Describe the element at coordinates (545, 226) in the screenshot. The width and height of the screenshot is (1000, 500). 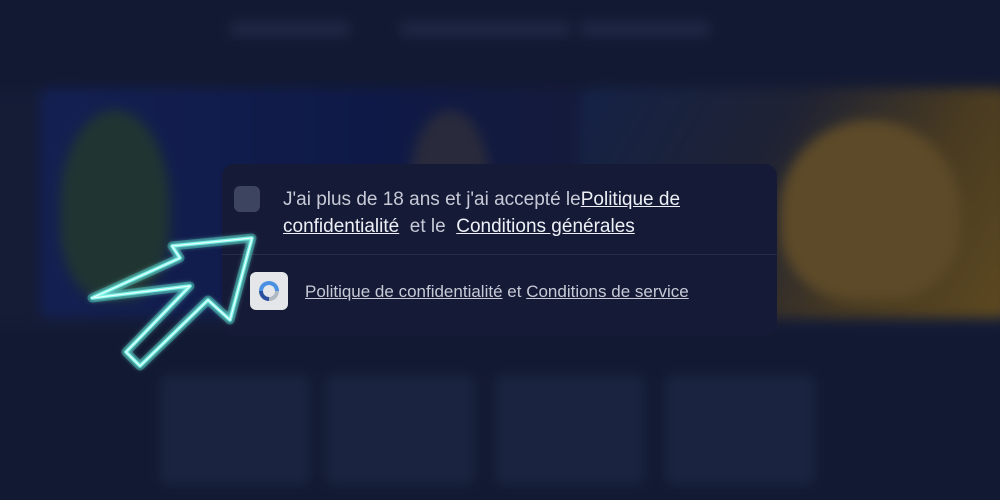
I see `terms-link: Conditions générales` at that location.